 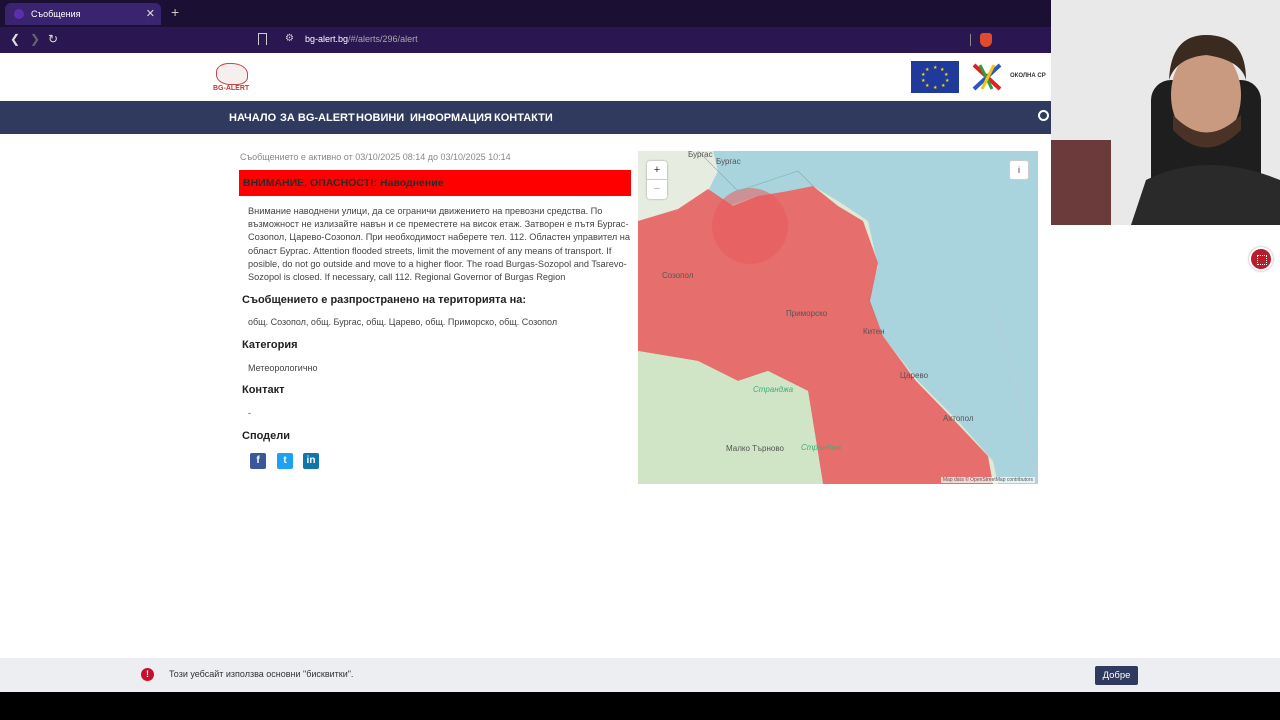 I want to click on category-text: Метеорологично, so click(x=283, y=368).